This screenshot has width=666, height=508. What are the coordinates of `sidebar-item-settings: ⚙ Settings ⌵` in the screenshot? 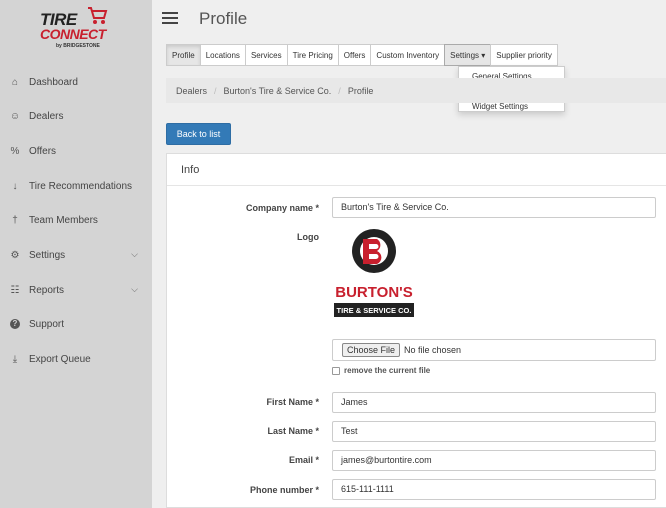 It's located at (76, 255).